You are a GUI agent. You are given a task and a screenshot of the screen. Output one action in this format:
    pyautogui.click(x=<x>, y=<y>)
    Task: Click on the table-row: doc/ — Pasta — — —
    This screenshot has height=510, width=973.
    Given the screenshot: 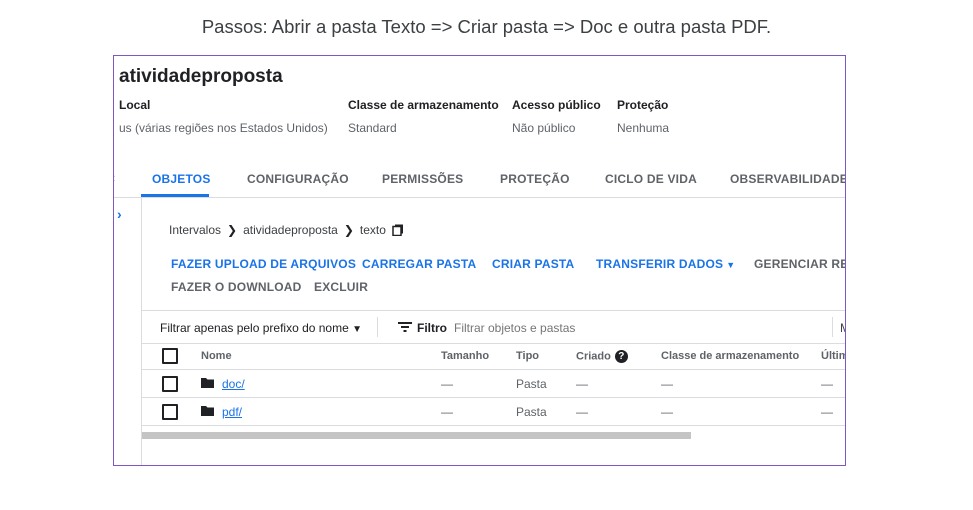 What is the action you would take?
    pyautogui.click(x=493, y=384)
    